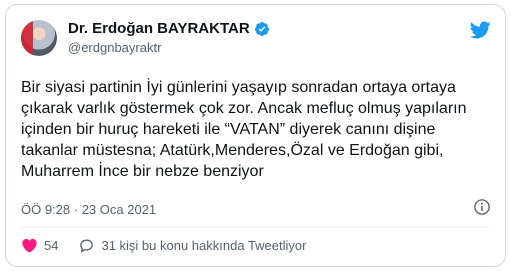 This screenshot has width=511, height=271. What do you see at coordinates (27, 38) in the screenshot?
I see `avatar-flag-detail` at bounding box center [27, 38].